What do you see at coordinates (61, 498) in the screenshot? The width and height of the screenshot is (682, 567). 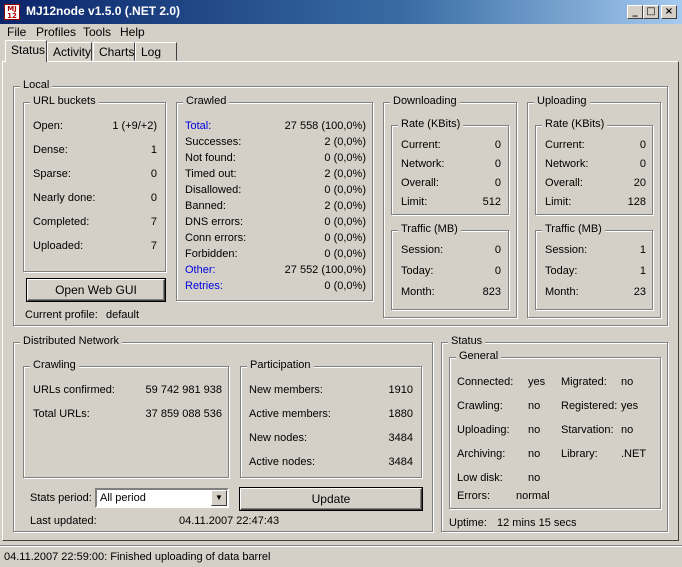 I see `stats-period-label: Stats period:` at bounding box center [61, 498].